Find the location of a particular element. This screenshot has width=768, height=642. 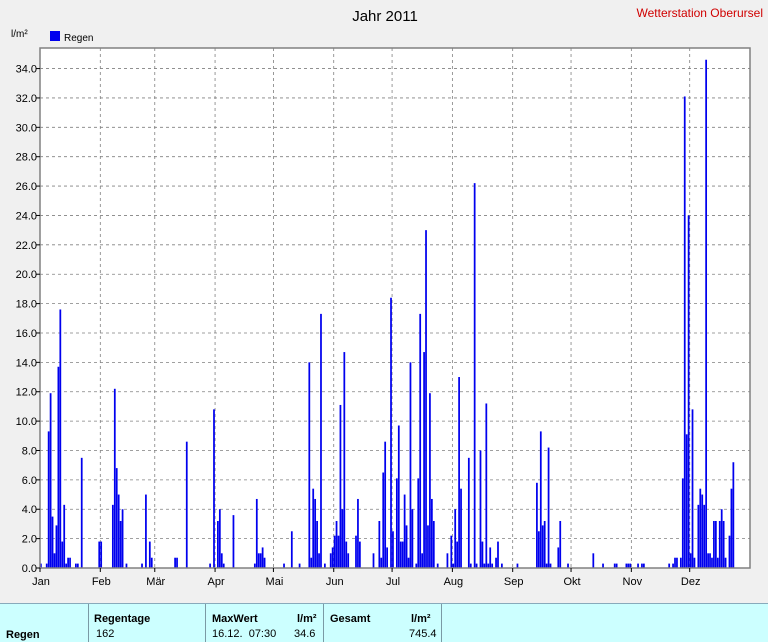

x-tick-label: Apr is located at coordinates (216, 582).